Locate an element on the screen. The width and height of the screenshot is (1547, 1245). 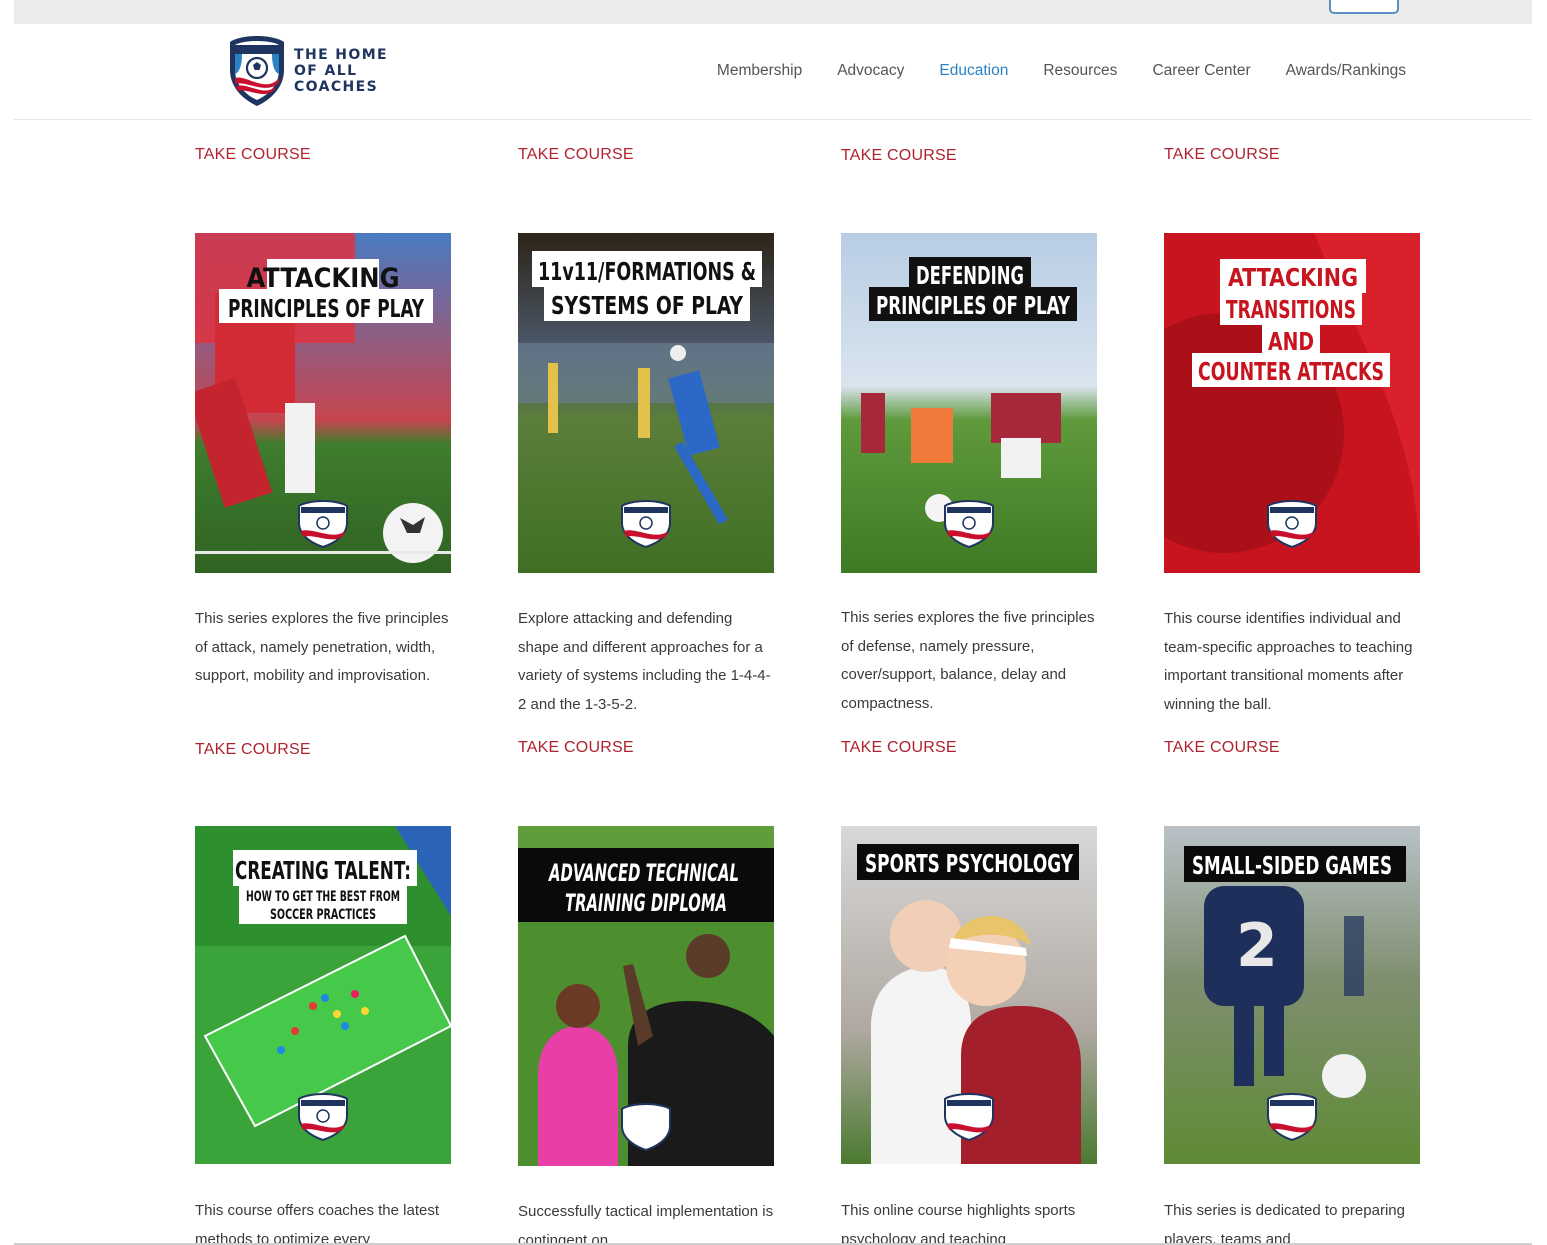
nav-item-resources: Resources is located at coordinates (1080, 71).